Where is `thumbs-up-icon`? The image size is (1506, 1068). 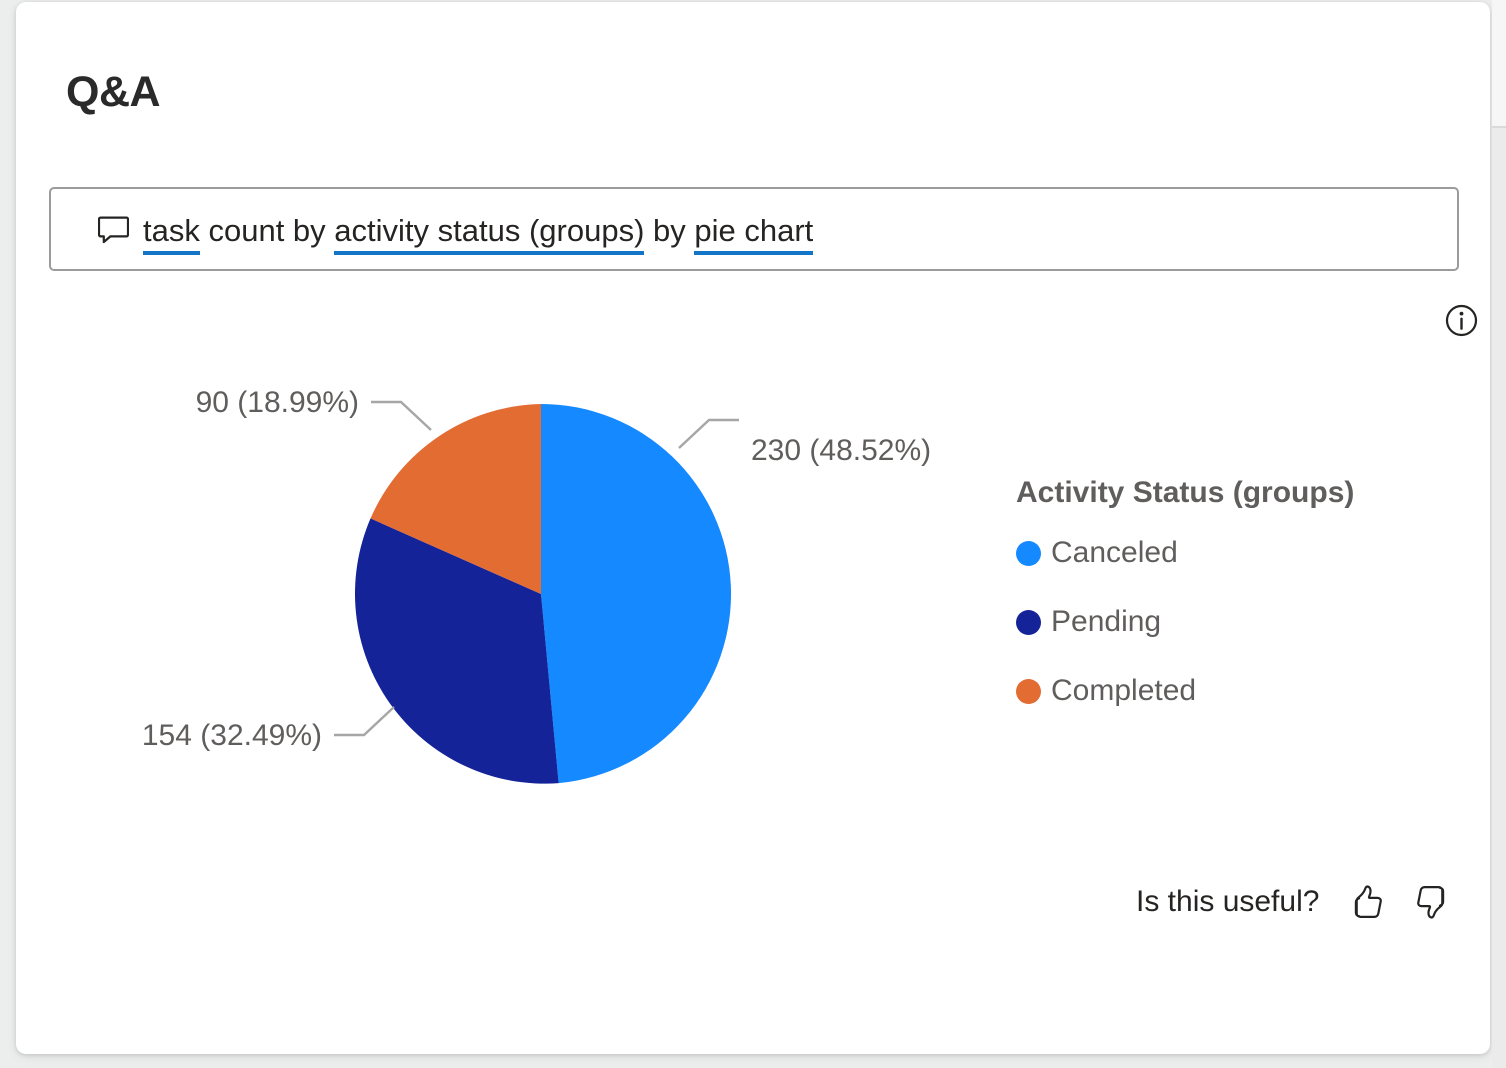
thumbs-up-icon is located at coordinates (1366, 902).